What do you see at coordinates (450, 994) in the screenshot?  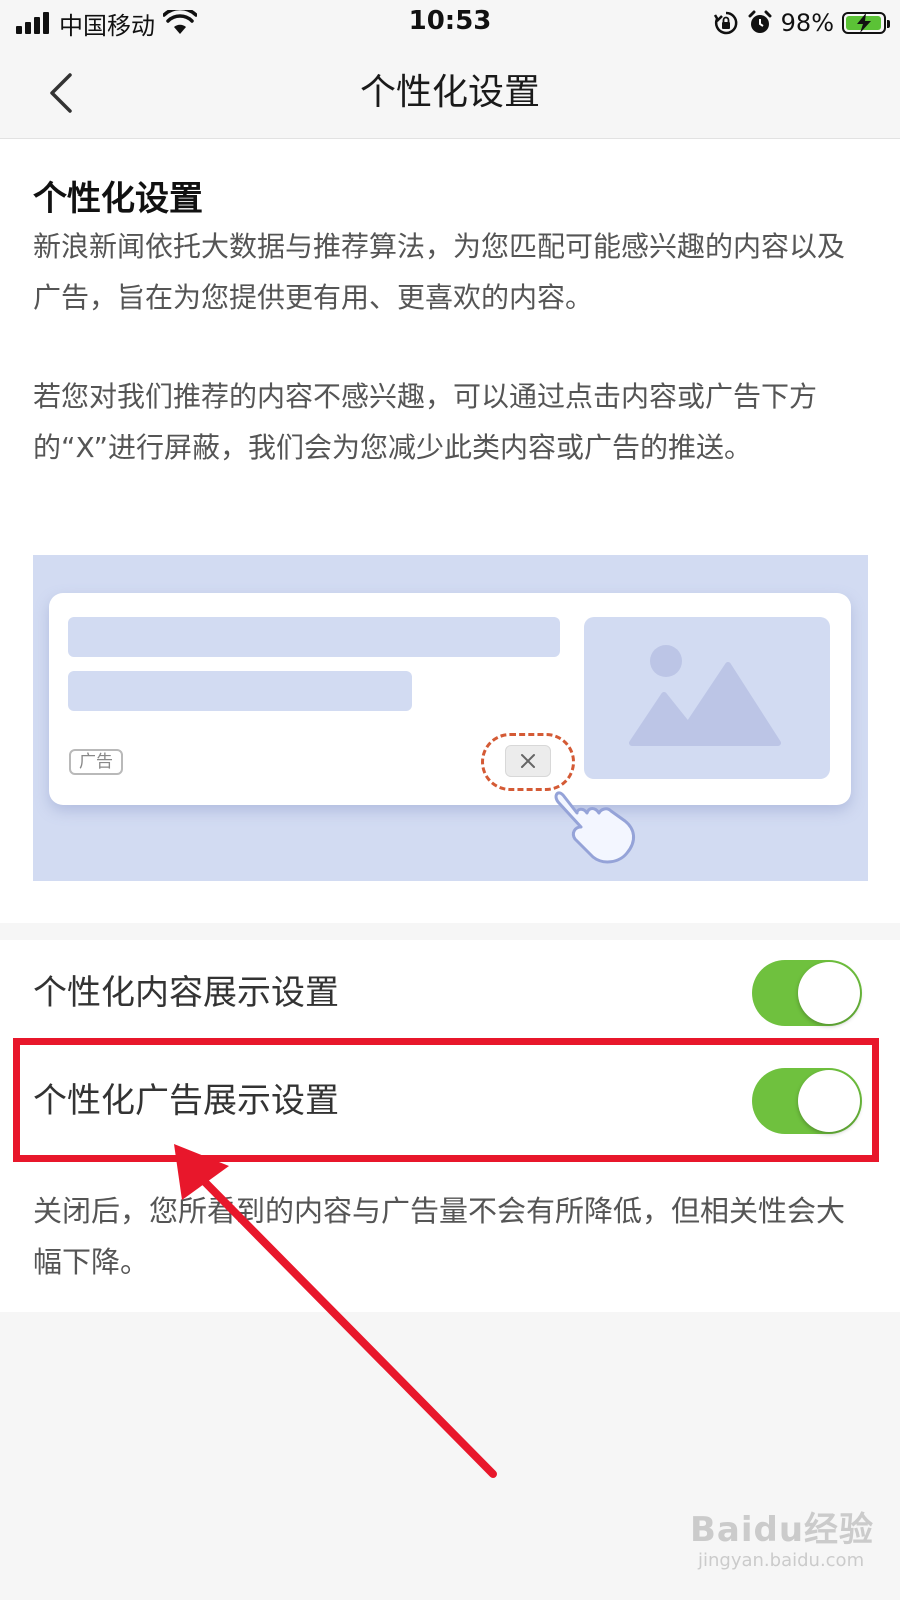 I see `setting-row-personalized-content: 个性化内容展示设置` at bounding box center [450, 994].